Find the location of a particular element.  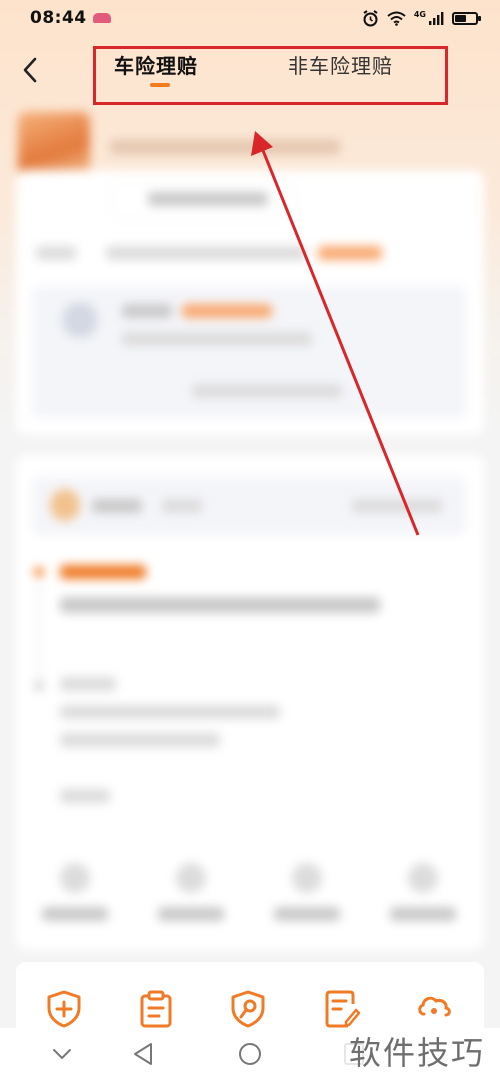

nav-collapse-icon is located at coordinates (62, 1054).